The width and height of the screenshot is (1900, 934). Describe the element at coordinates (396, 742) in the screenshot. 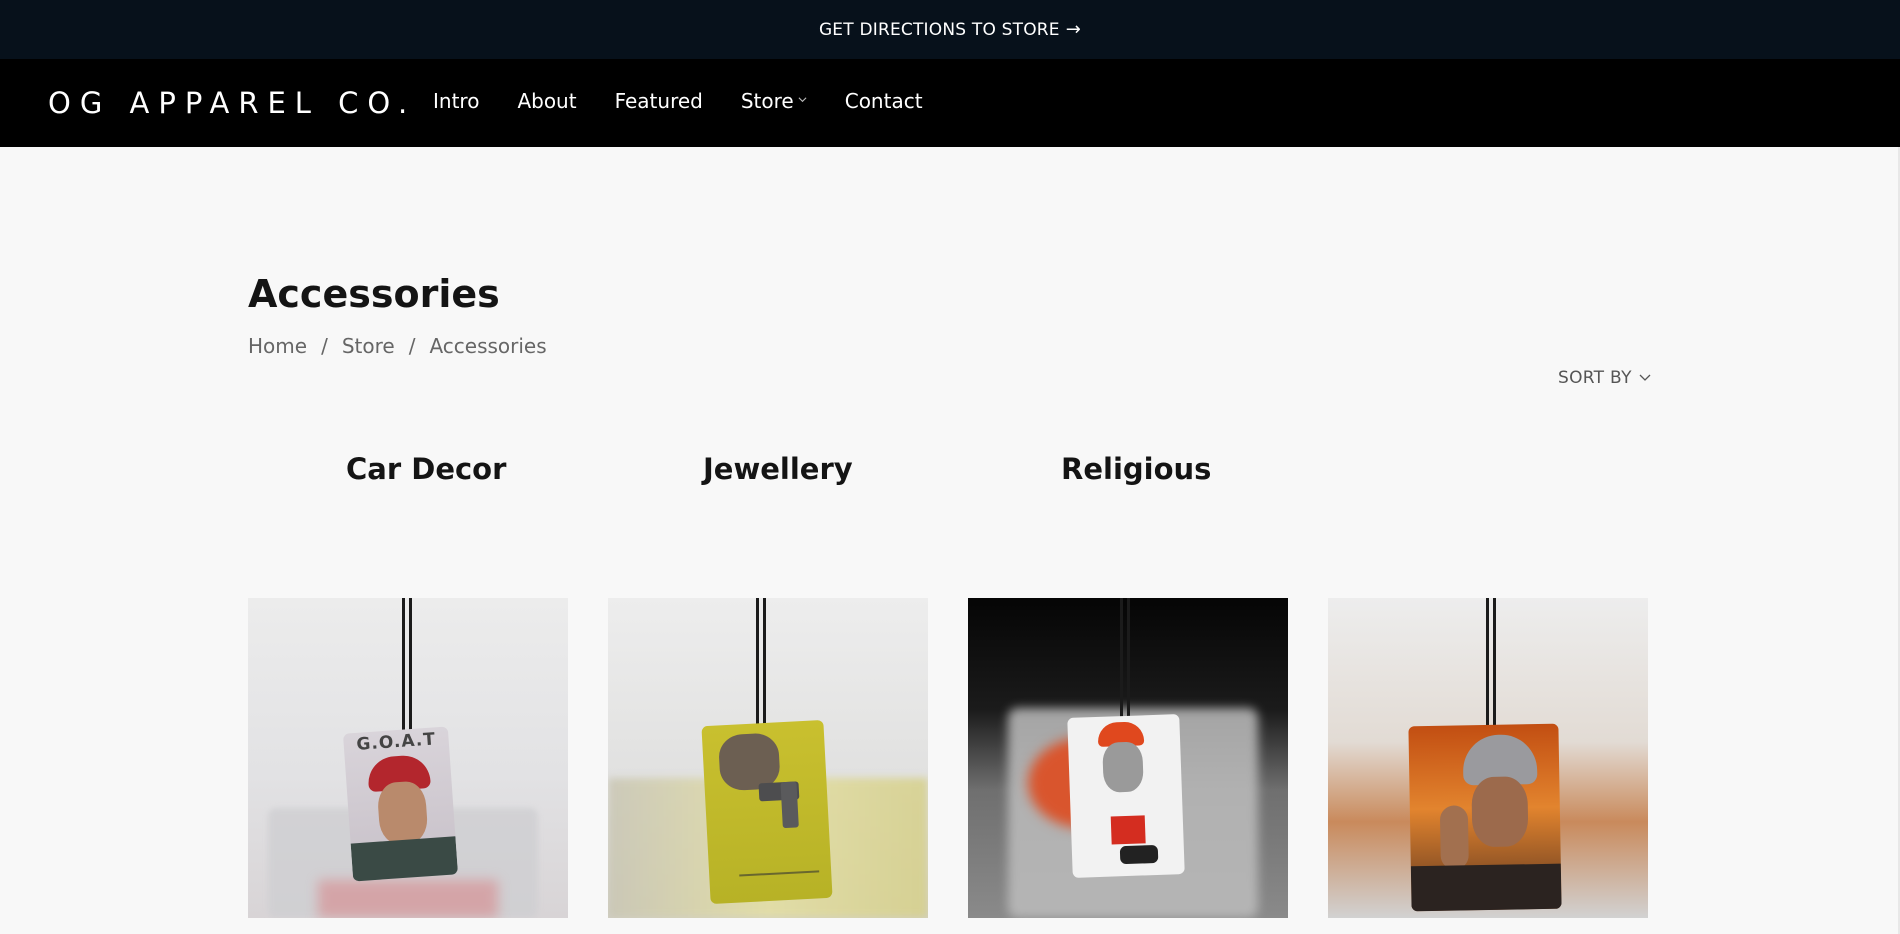

I see `tag-title: G.O.A.T` at that location.